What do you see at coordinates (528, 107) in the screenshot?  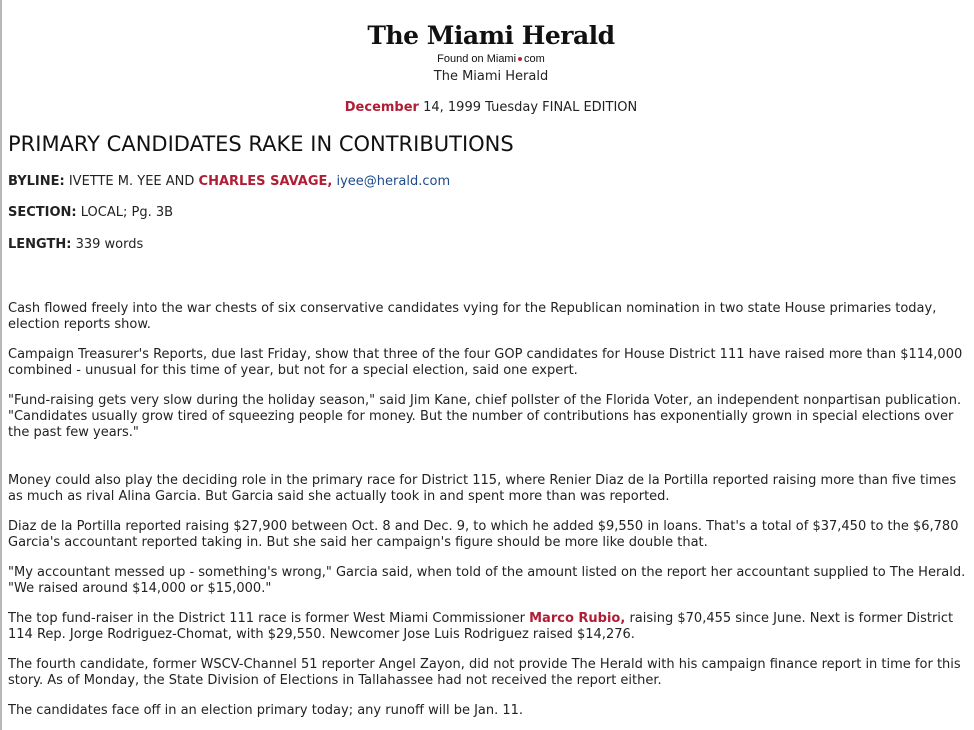 I see `dateline-rest: 14, 1999 Tuesday FINAL EDITION` at bounding box center [528, 107].